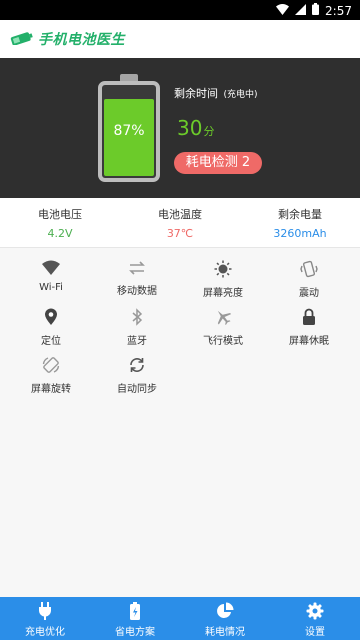  What do you see at coordinates (223, 341) in the screenshot?
I see `toggle-airplane-label: 飞行模式` at bounding box center [223, 341].